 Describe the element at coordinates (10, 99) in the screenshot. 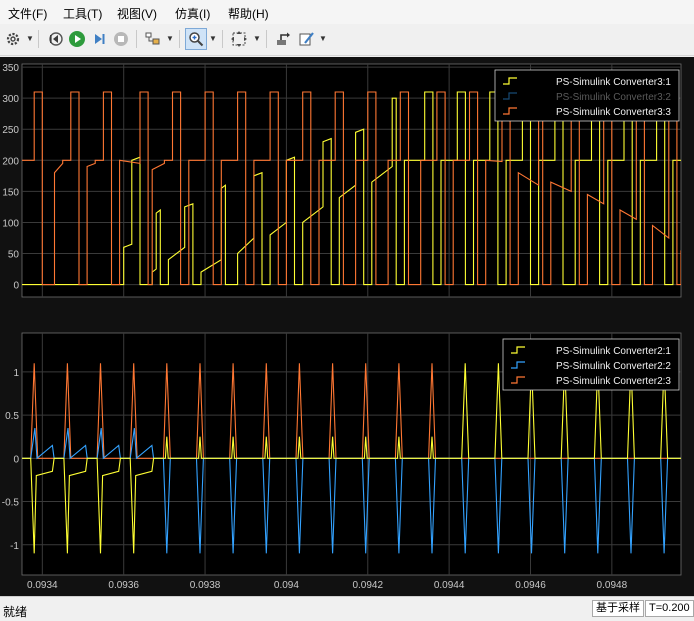

I see `y-tick-label: 300` at that location.